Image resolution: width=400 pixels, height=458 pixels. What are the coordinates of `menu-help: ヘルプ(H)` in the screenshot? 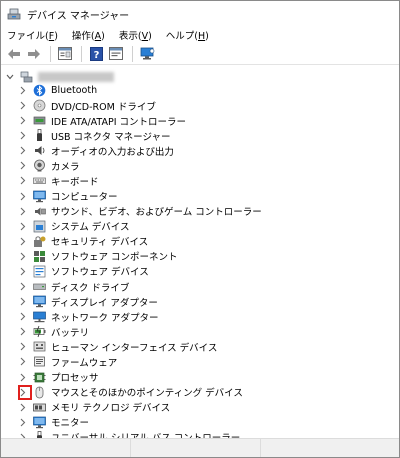 It's located at (187, 35).